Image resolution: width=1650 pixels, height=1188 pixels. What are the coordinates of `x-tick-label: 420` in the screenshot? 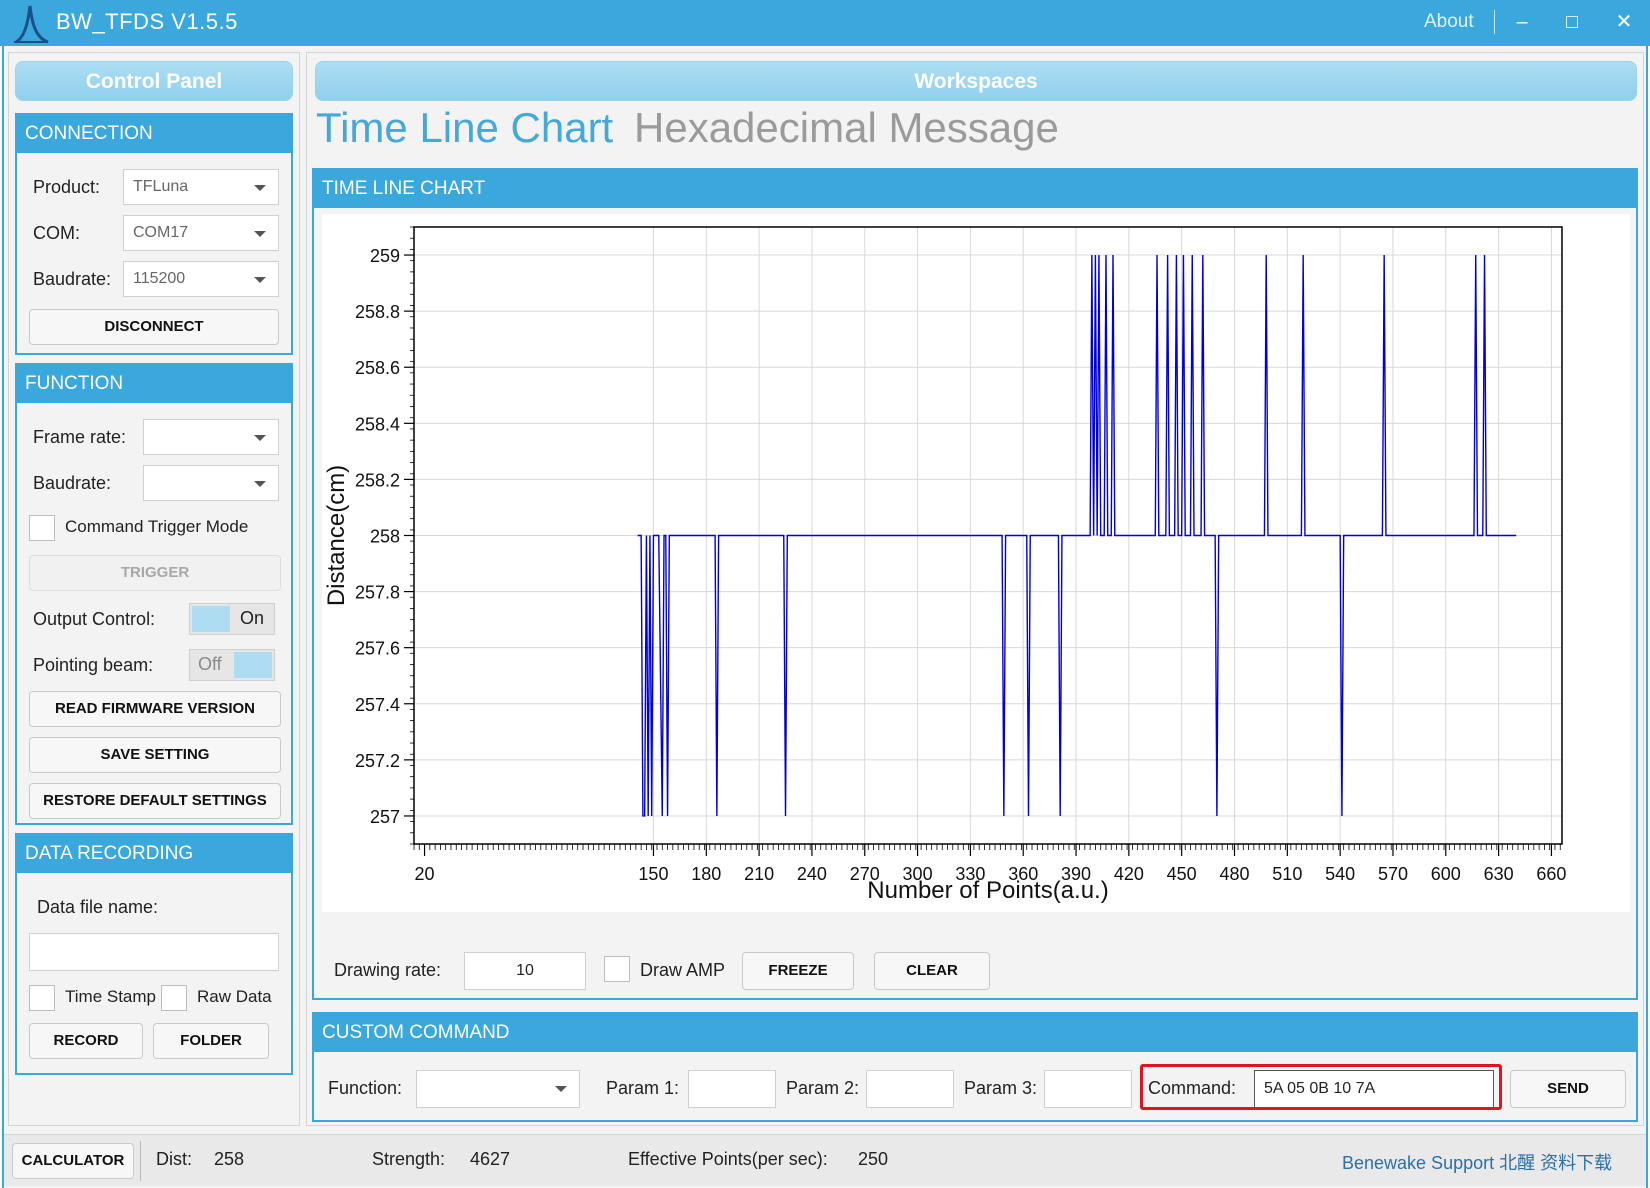 It's located at (1129, 874).